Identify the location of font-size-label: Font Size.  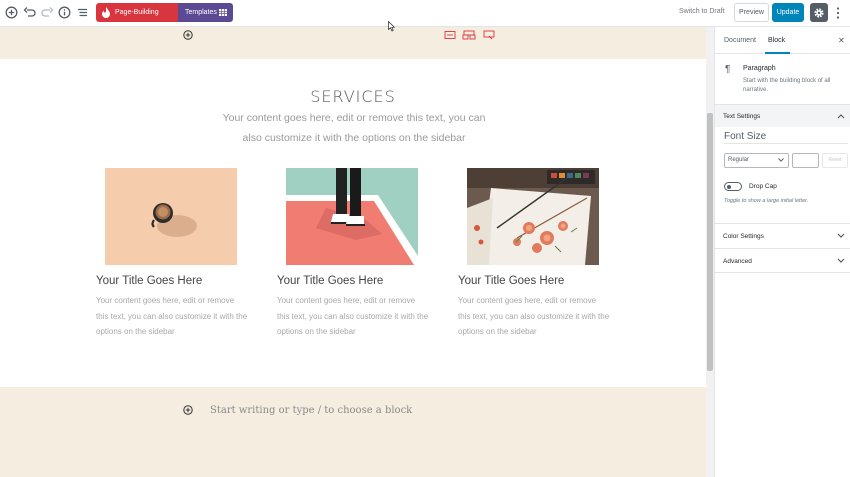
(745, 136).